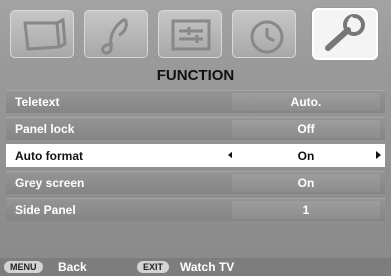 This screenshot has height=276, width=391. I want to click on watch-tv-label: Watch TV, so click(207, 267).